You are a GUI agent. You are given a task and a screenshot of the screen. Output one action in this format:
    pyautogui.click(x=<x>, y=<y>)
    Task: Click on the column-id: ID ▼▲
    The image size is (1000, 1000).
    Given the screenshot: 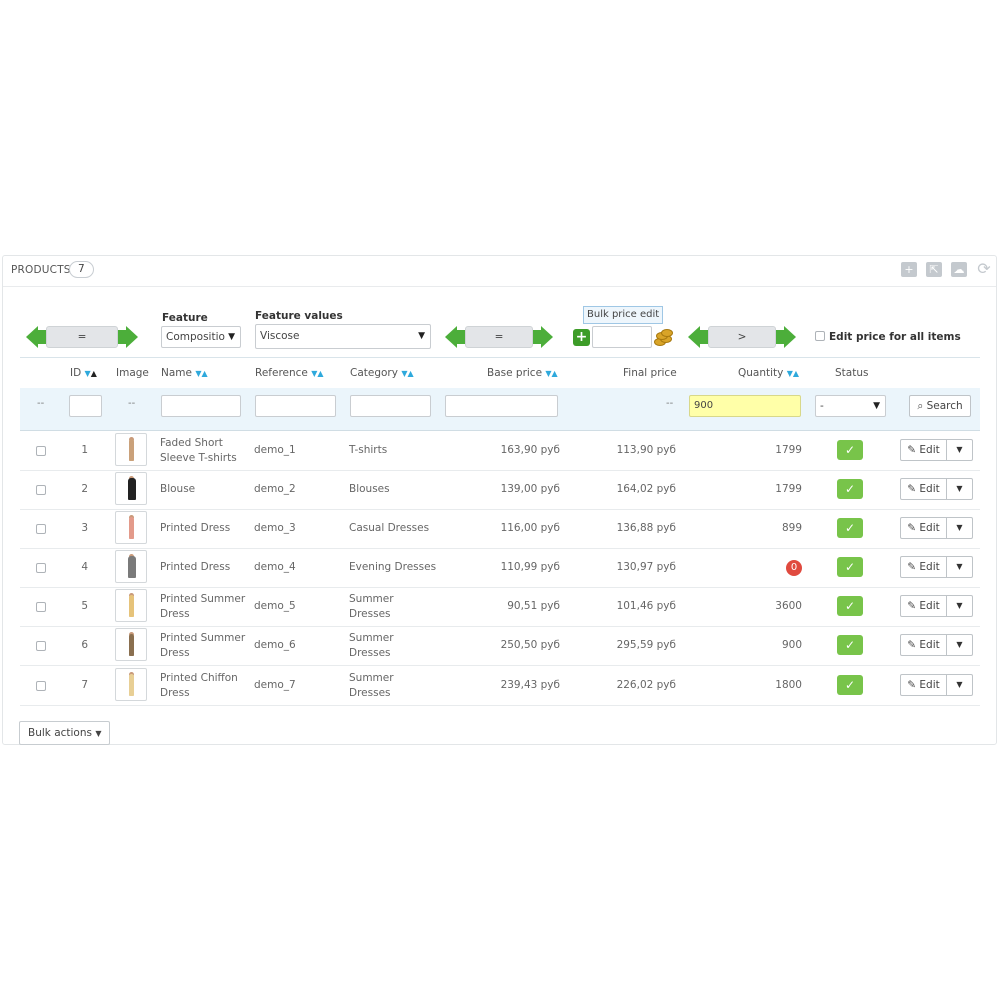 What is the action you would take?
    pyautogui.click(x=83, y=373)
    